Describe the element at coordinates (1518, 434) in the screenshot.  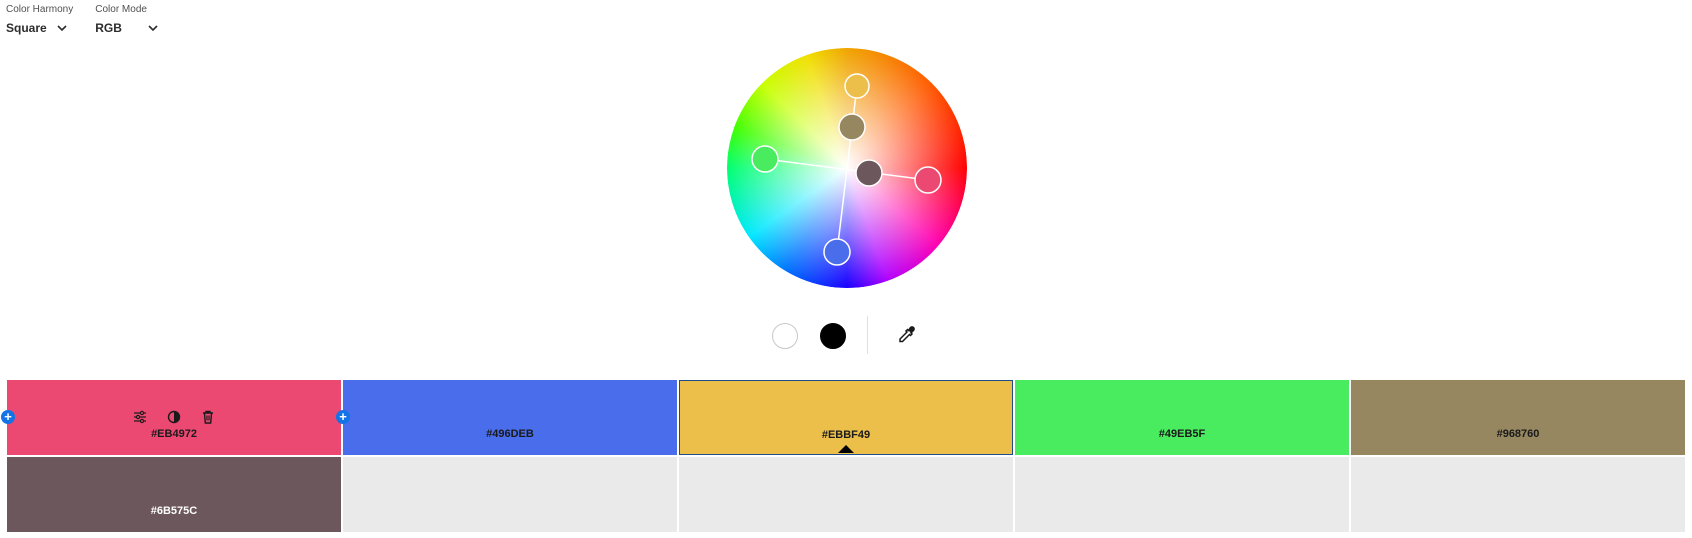
I see `swatch-hex: #968760` at that location.